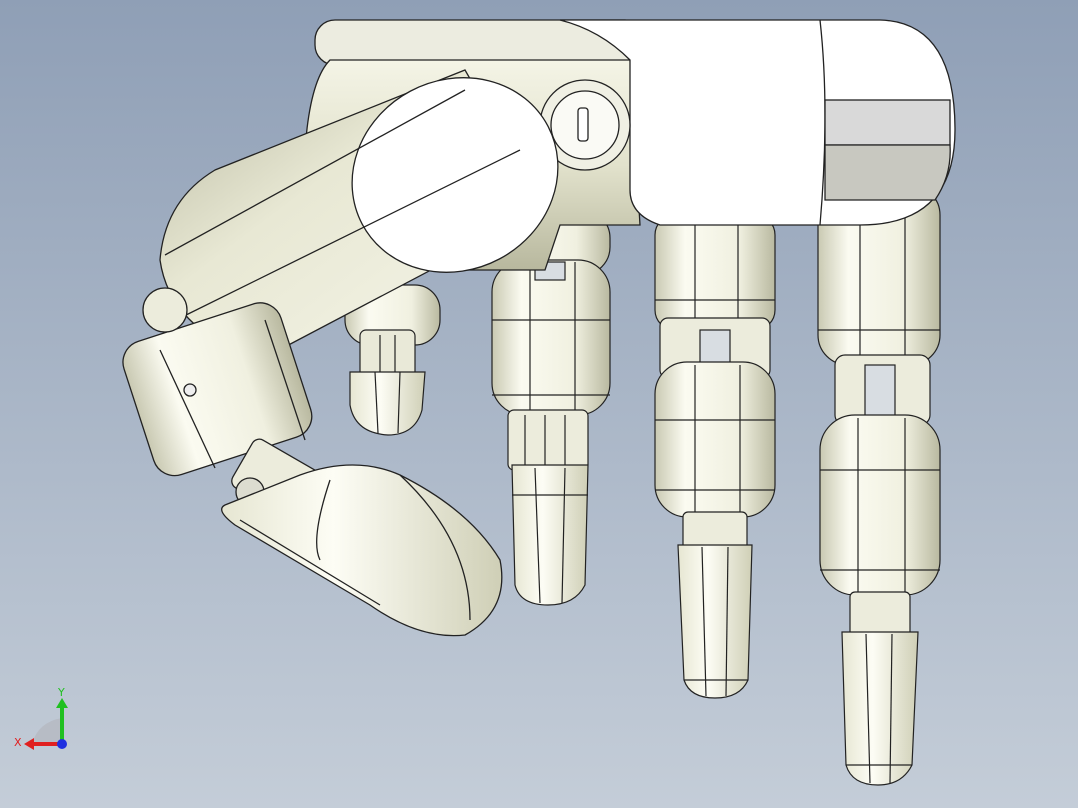 The image size is (1078, 808). What do you see at coordinates (715, 272) in the screenshot?
I see `middle-finger-proximal` at bounding box center [715, 272].